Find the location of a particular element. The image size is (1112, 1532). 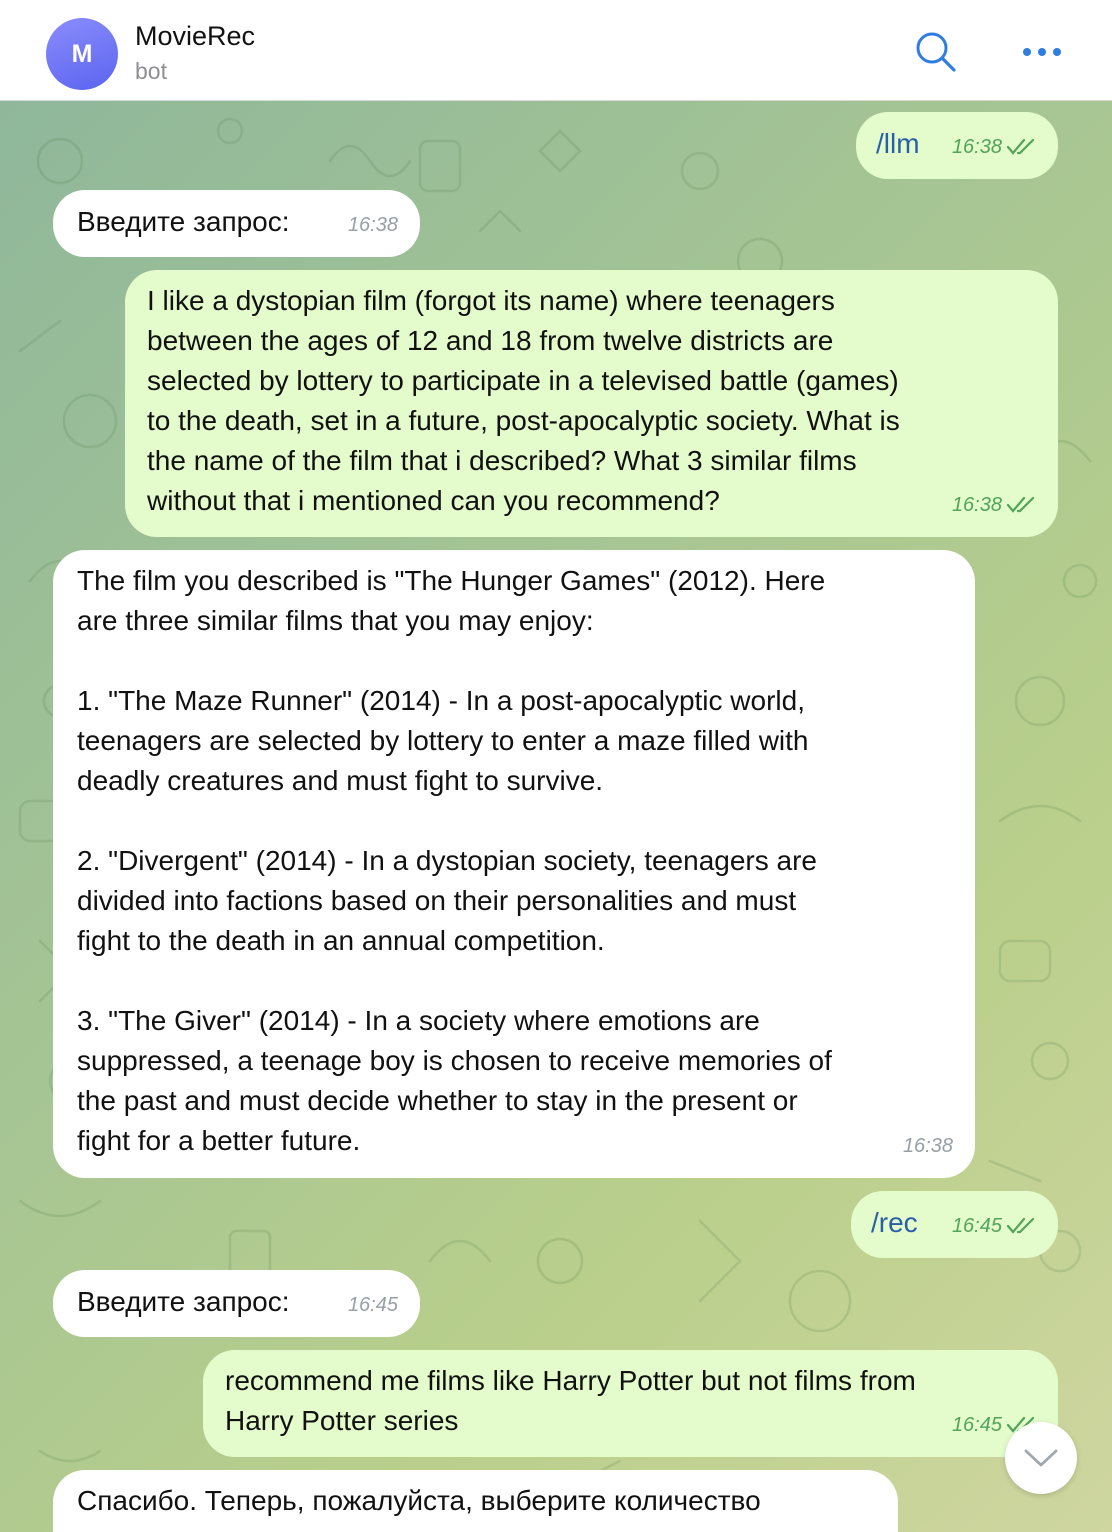

chat-subtitle: bot is located at coordinates (151, 71).